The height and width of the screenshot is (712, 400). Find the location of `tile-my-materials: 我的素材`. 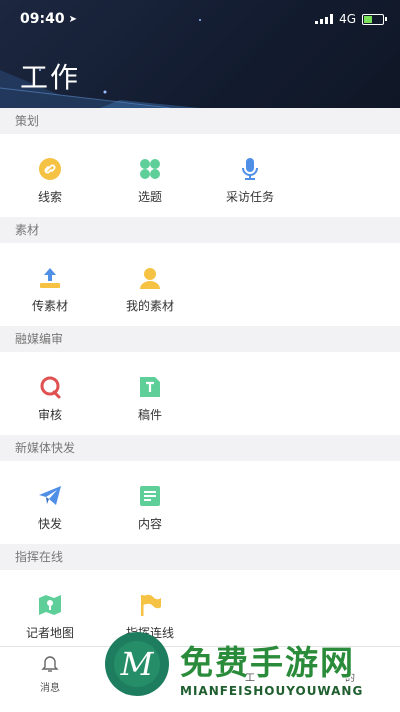

tile-my-materials: 我的素材 is located at coordinates (150, 284).